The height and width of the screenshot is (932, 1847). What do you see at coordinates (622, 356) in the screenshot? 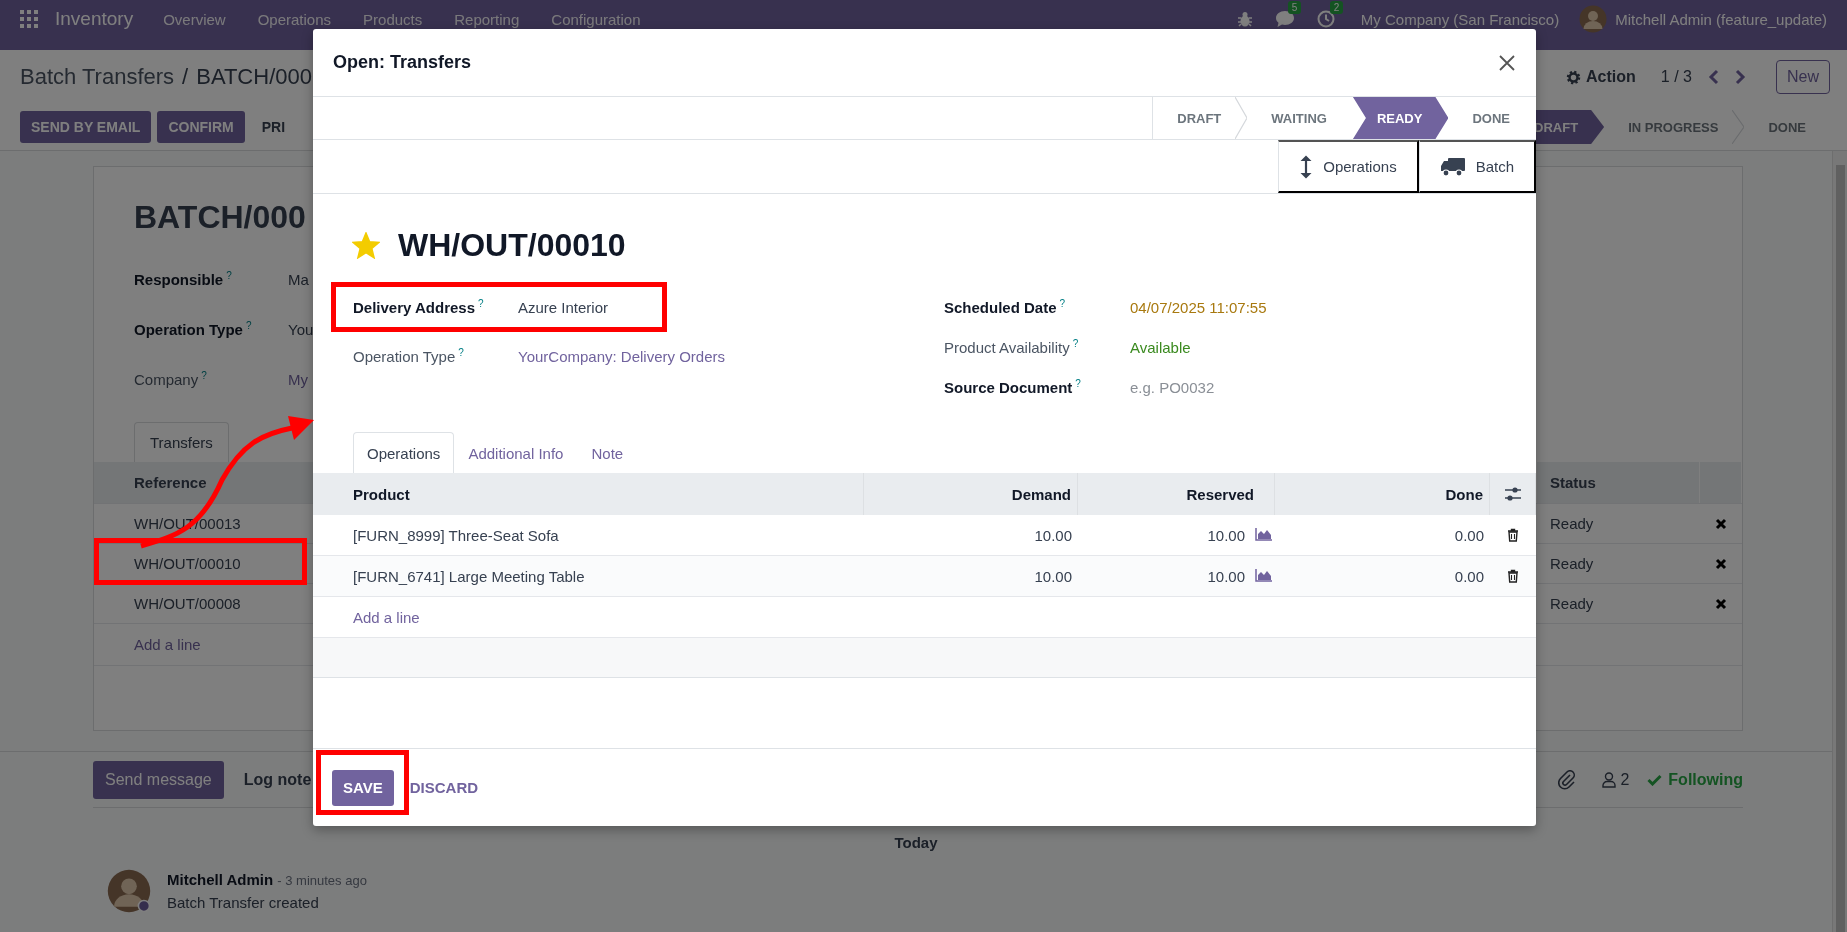
I see `field-value: YourCompany: Delivery Orders` at bounding box center [622, 356].